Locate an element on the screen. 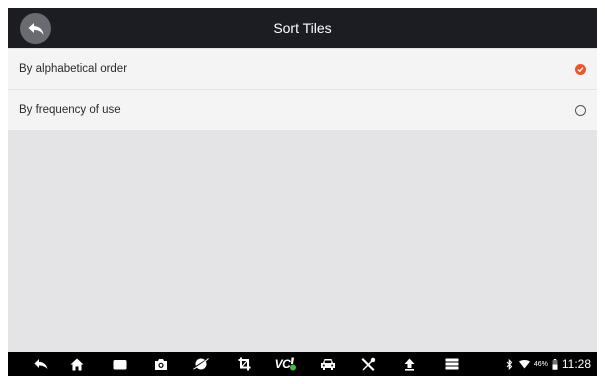  back-button is located at coordinates (35, 28).